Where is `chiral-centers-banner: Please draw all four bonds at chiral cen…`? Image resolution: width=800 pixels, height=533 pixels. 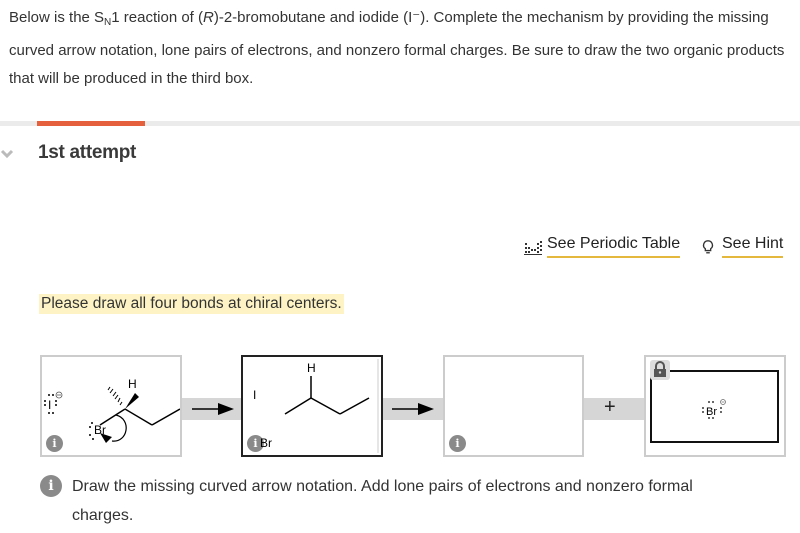
chiral-centers-banner: Please draw all four bonds at chiral cen… is located at coordinates (191, 304).